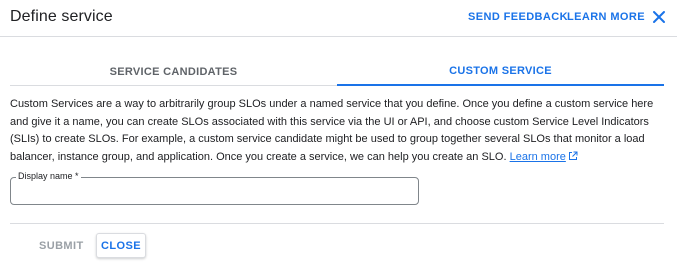 This screenshot has width=677, height=272. I want to click on display-name-input, so click(214, 191).